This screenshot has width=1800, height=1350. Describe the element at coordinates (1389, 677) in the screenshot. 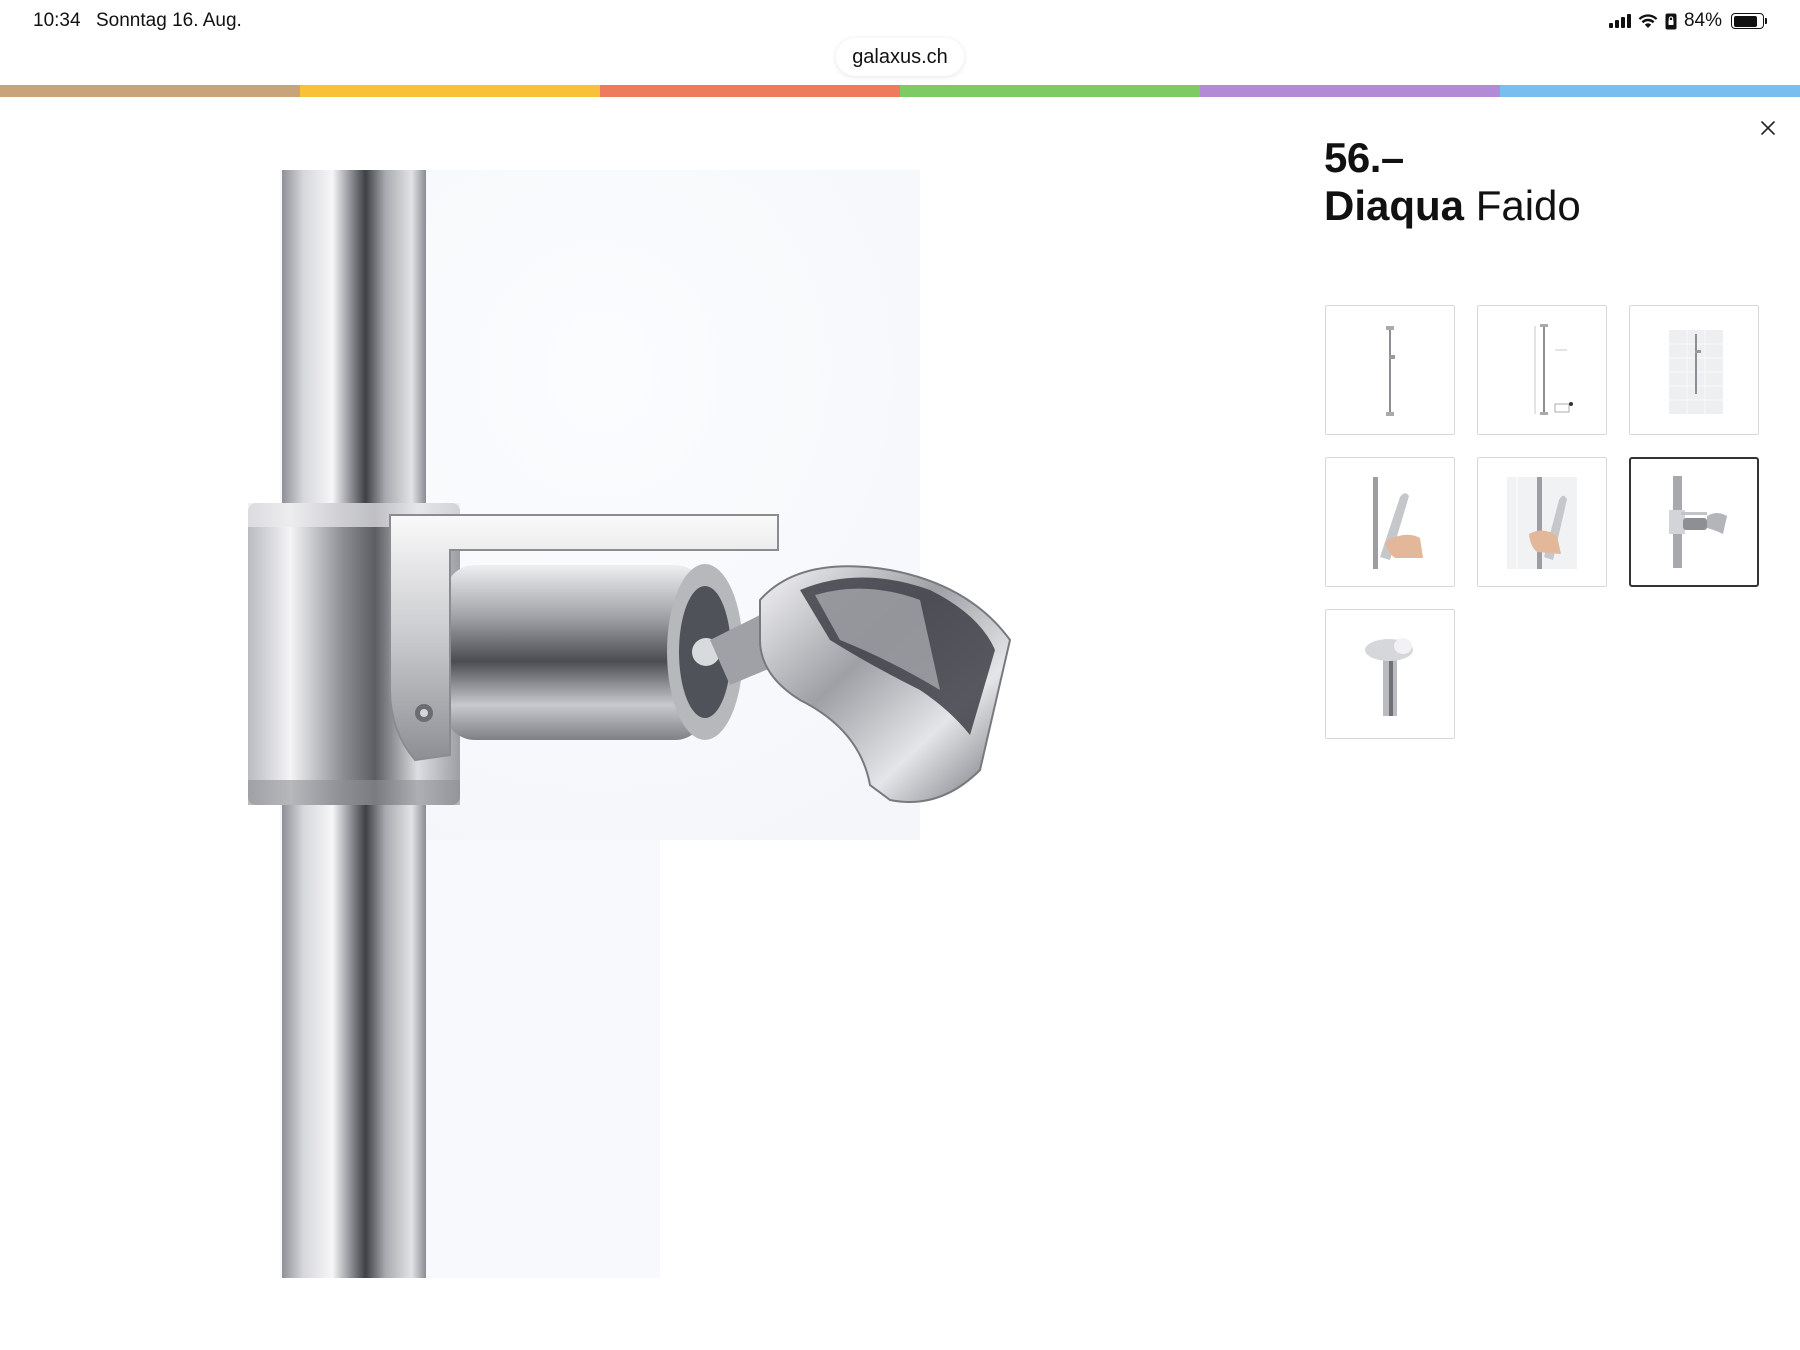

I see `thumb-wall-mount` at that location.